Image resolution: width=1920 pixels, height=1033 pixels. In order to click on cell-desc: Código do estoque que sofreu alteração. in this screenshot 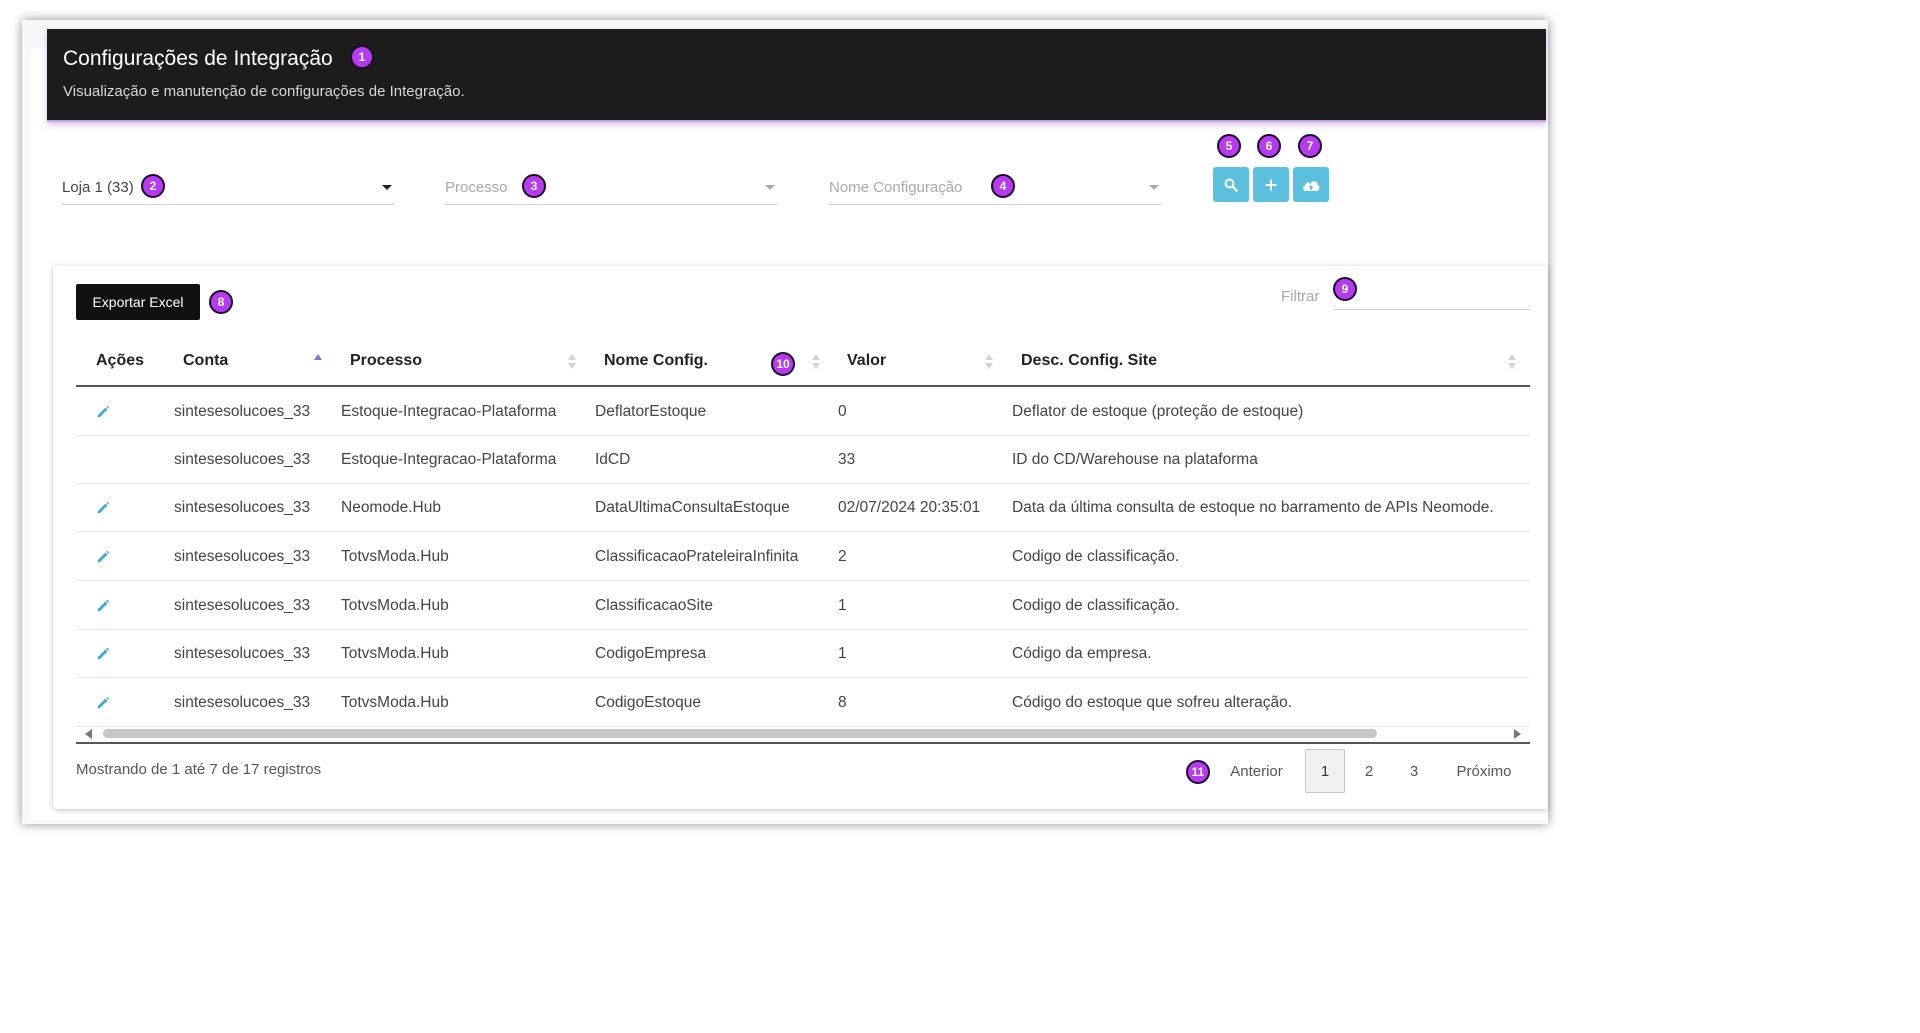, I will do `click(1152, 702)`.